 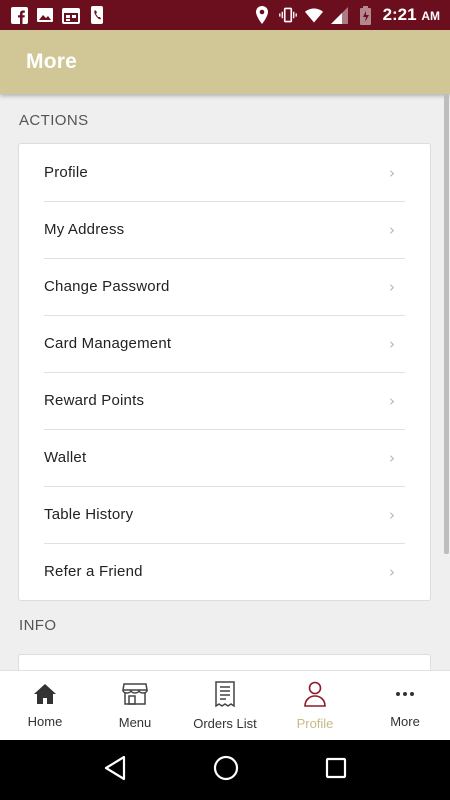 What do you see at coordinates (405, 696) in the screenshot?
I see `more-dots-icon` at bounding box center [405, 696].